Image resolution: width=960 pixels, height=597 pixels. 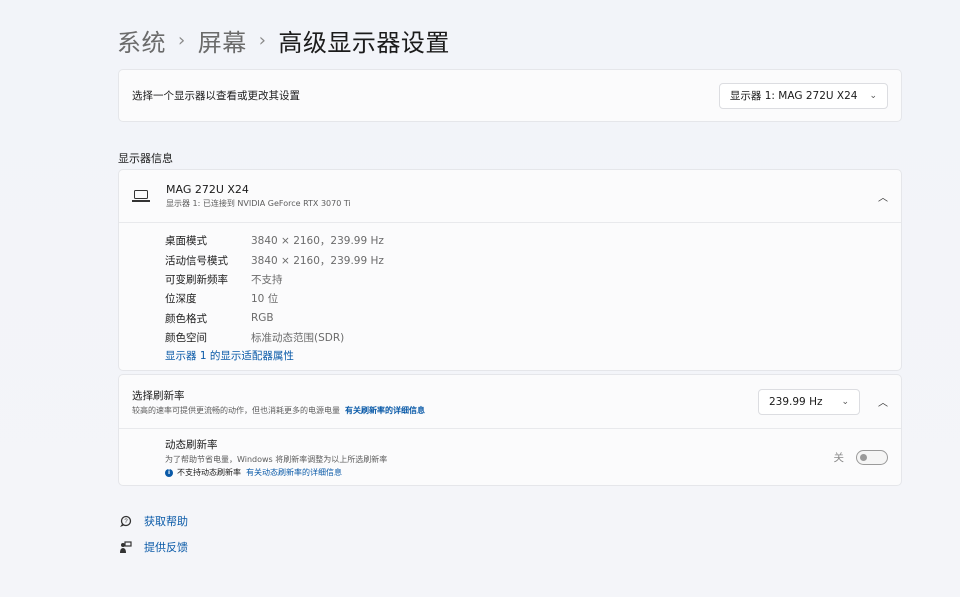 I want to click on info-icon: i, so click(x=169, y=472).